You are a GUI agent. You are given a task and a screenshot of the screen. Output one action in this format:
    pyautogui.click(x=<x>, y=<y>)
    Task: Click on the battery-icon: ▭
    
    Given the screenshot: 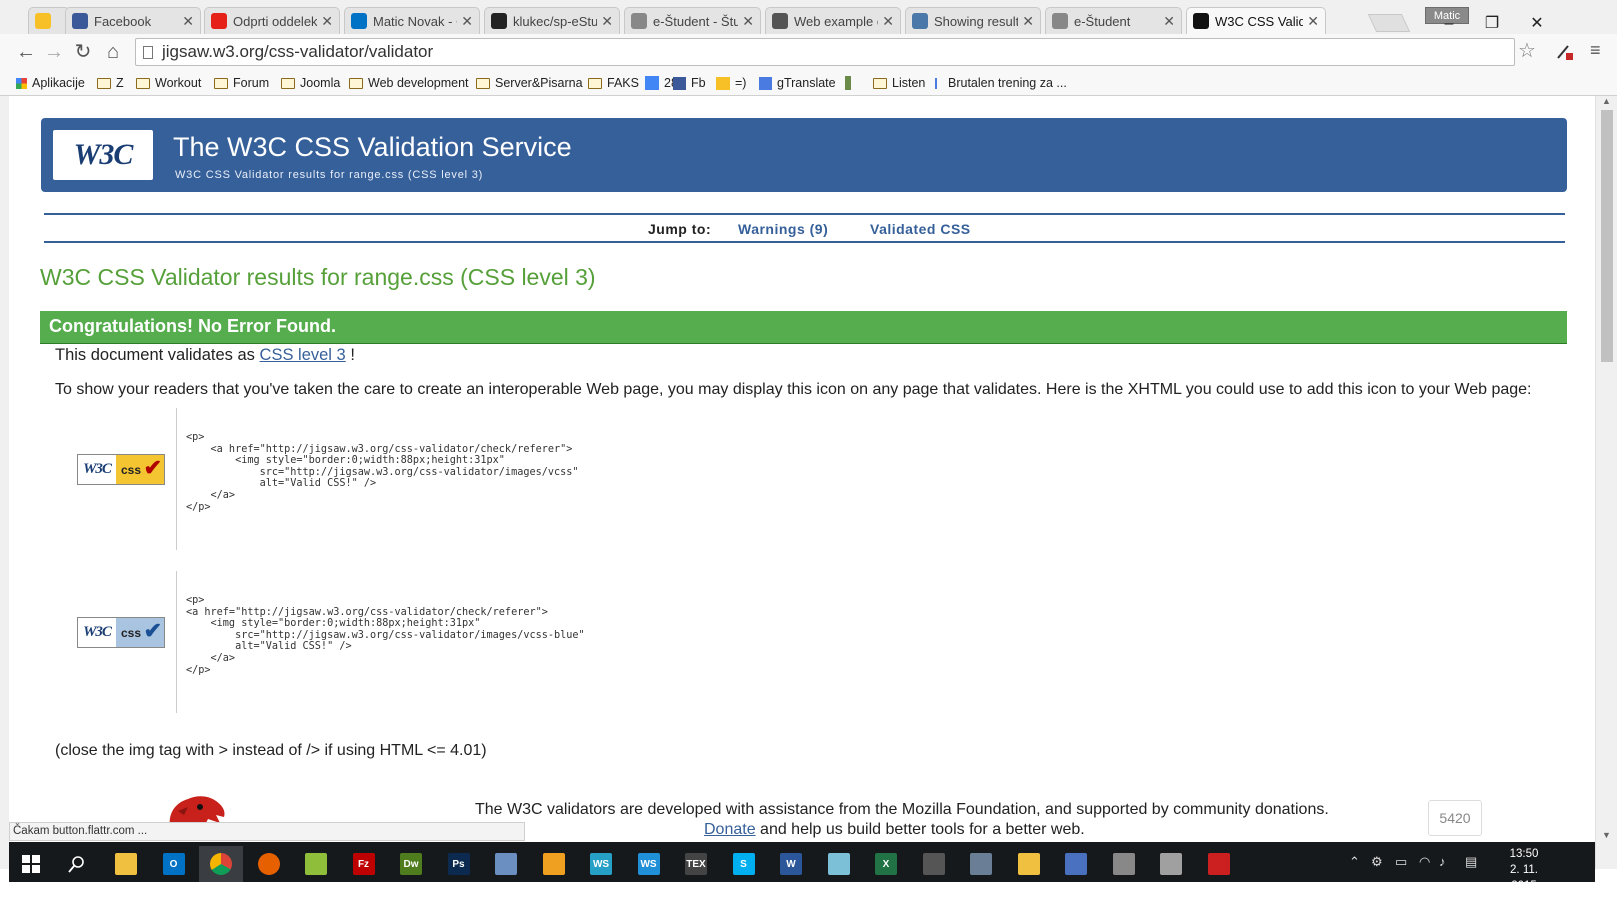 What is the action you would take?
    pyautogui.click(x=1401, y=862)
    